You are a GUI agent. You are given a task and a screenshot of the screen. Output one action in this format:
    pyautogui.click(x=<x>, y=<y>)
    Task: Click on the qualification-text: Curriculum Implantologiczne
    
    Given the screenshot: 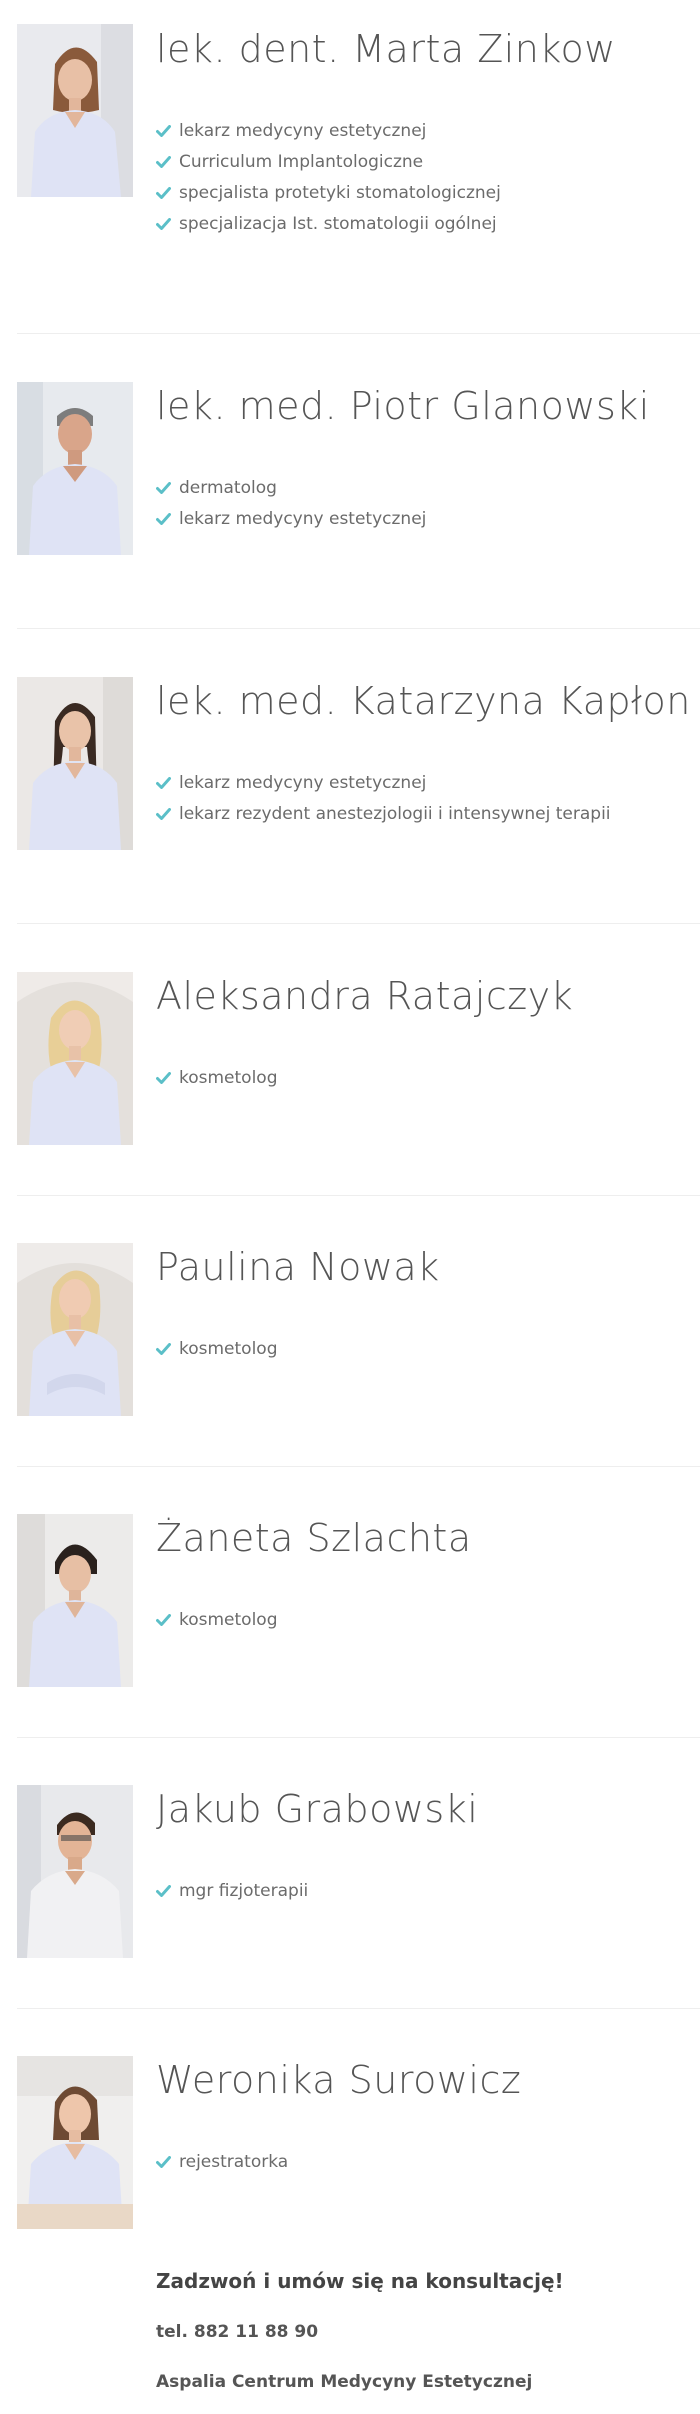 What is the action you would take?
    pyautogui.click(x=301, y=162)
    